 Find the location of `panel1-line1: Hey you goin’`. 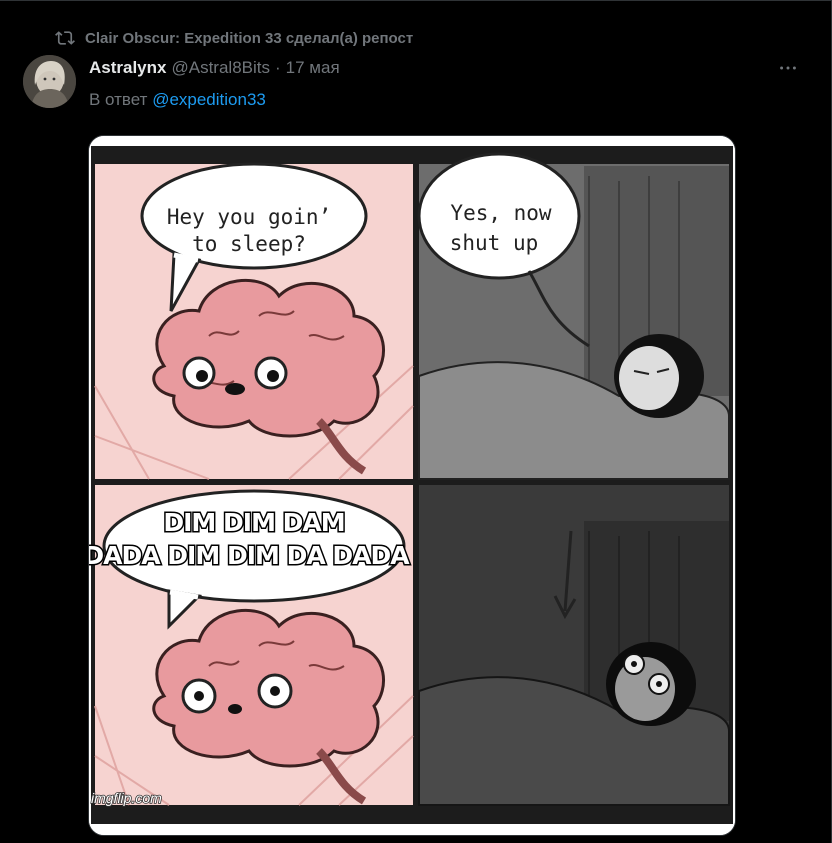

panel1-line1: Hey you goin’ is located at coordinates (249, 217).